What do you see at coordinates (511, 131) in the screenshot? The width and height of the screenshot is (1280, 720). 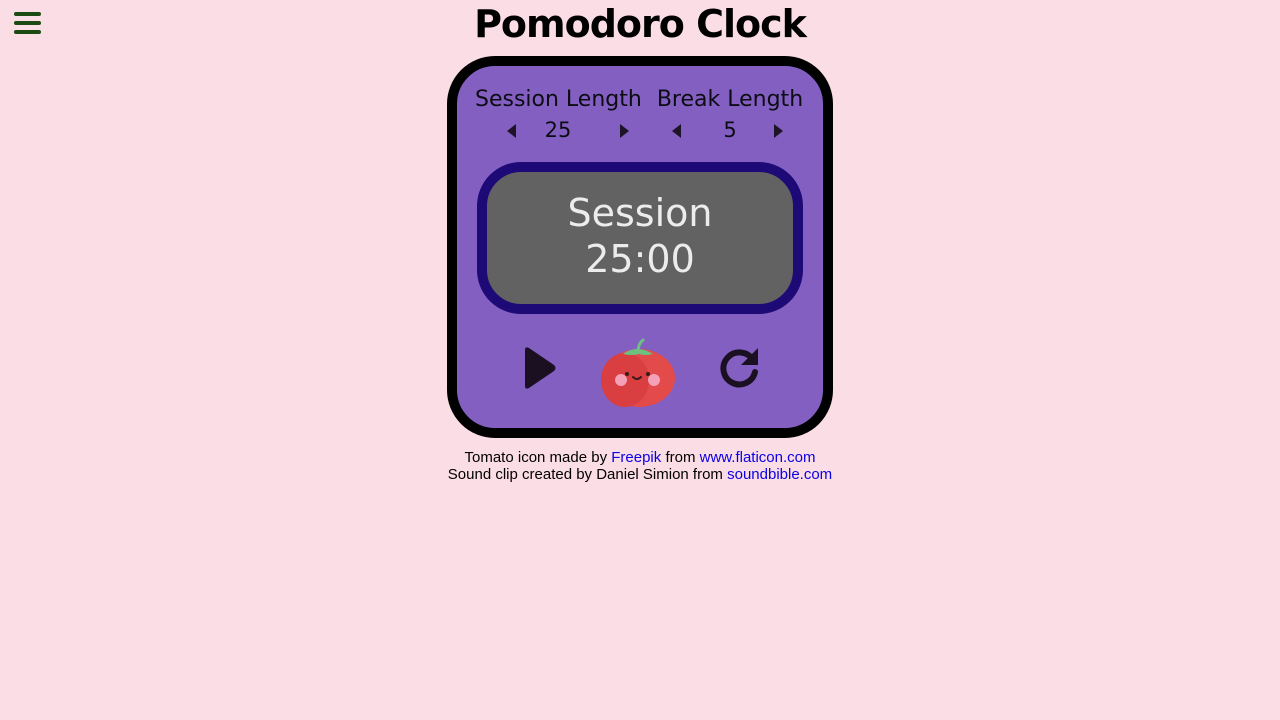 I see `session-decrement-icon` at bounding box center [511, 131].